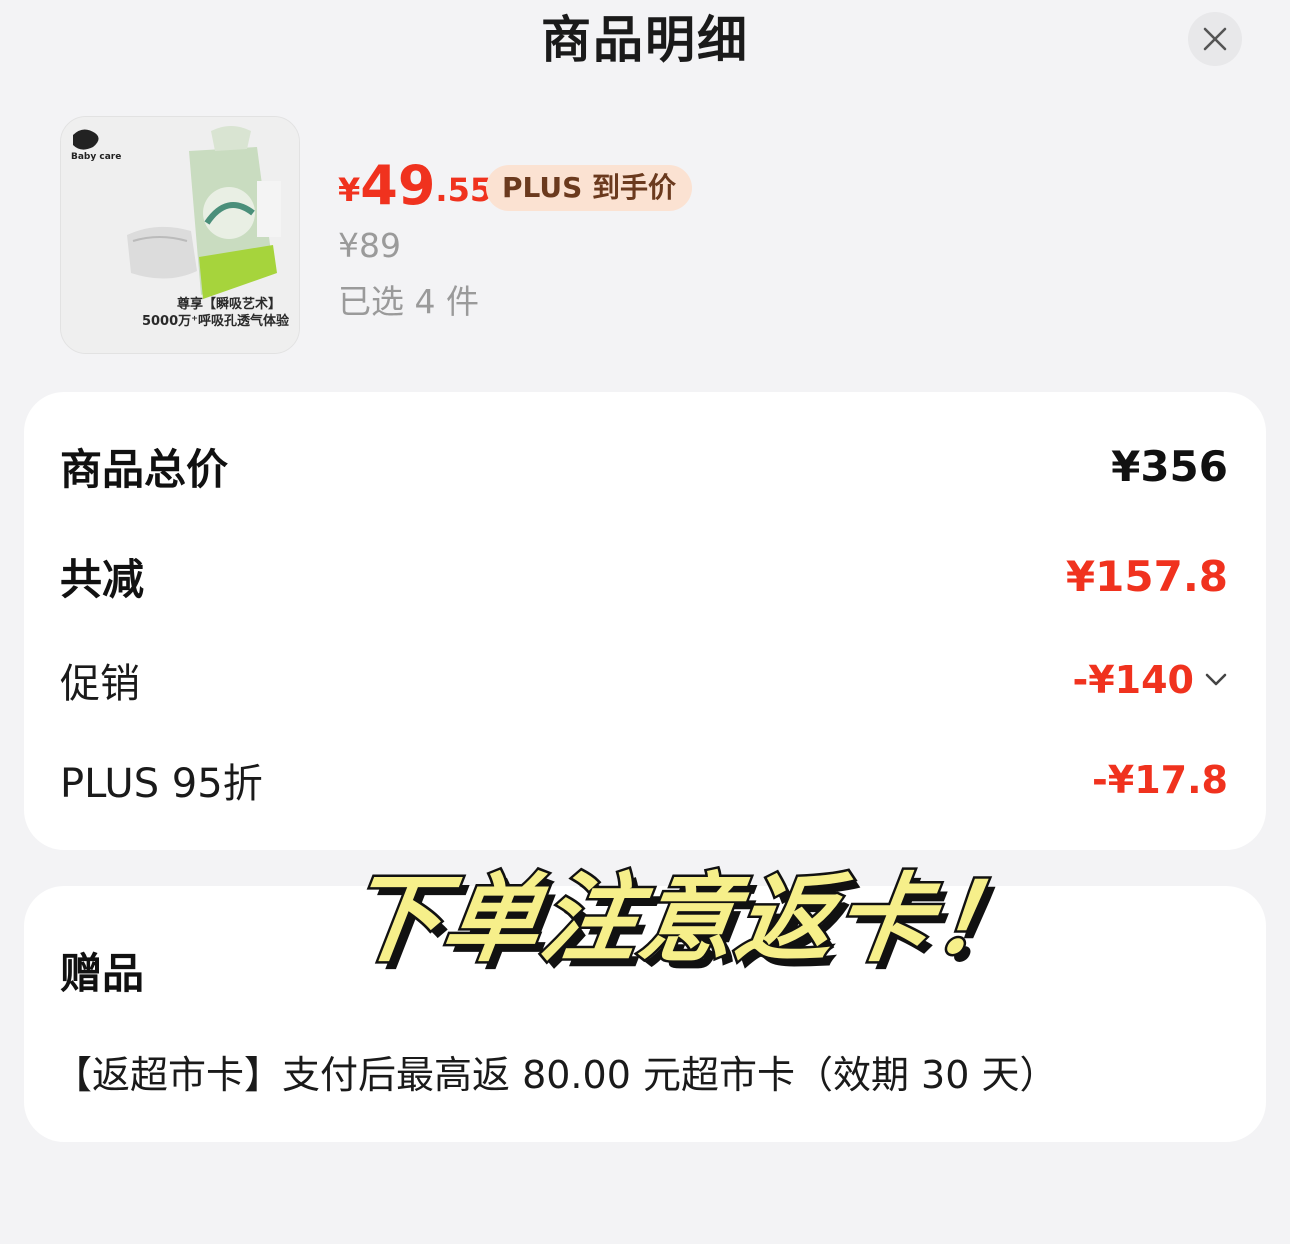 The image size is (1290, 1244). I want to click on promo-row: 促销 -¥140, so click(644, 680).